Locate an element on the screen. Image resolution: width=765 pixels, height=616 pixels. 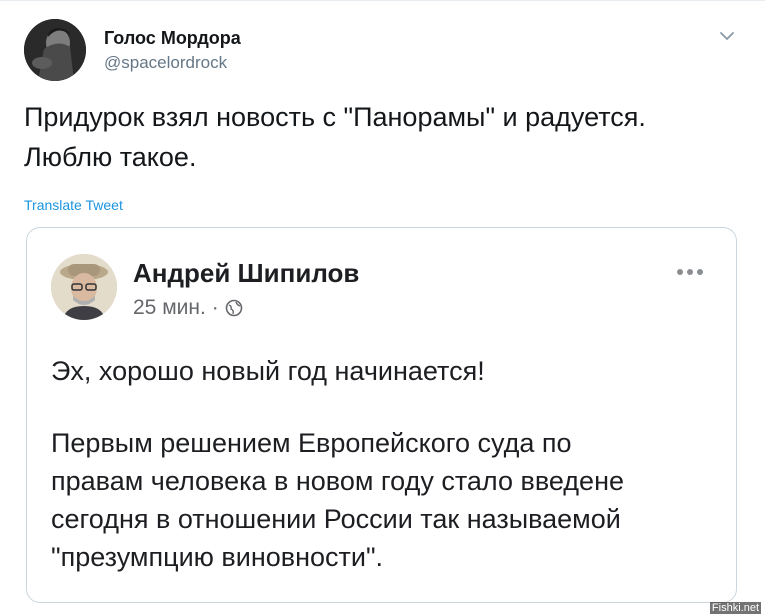
chevron-down-icon is located at coordinates (727, 36).